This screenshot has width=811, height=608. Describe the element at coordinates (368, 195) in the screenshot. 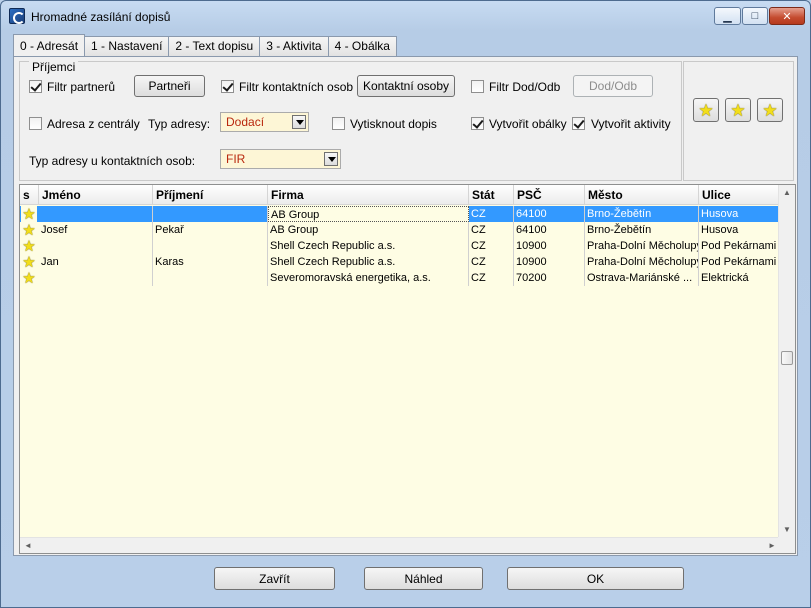

I see `column-header-firma: Firma` at that location.